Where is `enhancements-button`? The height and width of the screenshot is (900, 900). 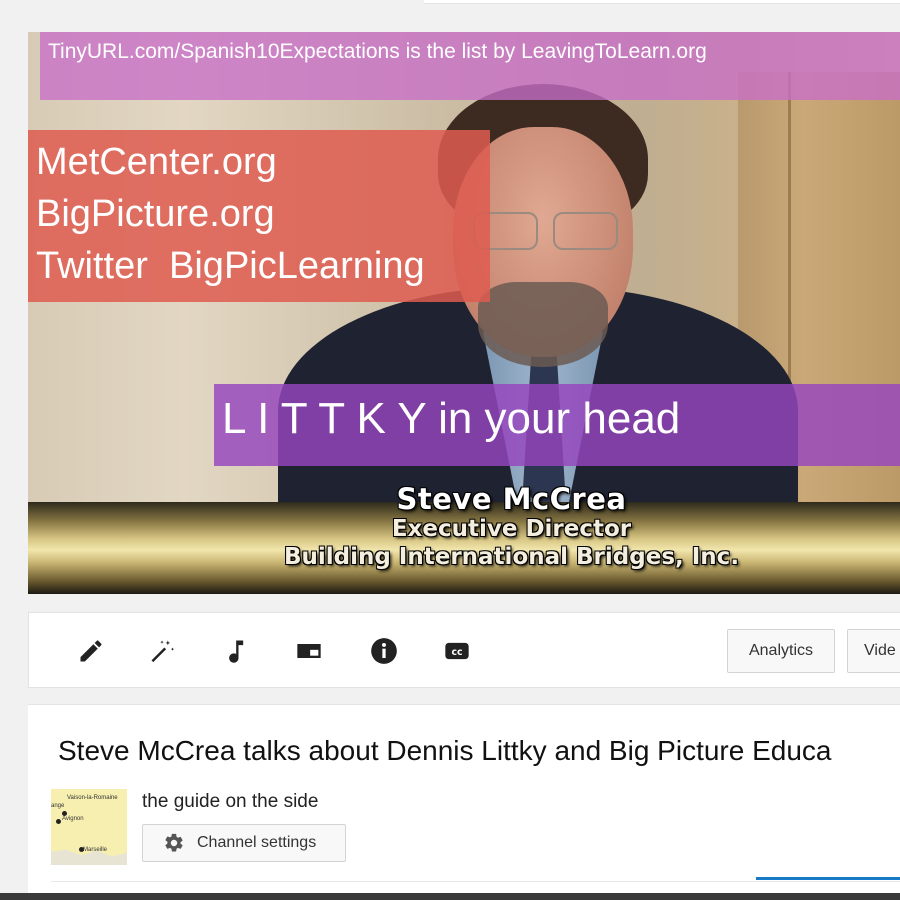 enhancements-button is located at coordinates (91, 651).